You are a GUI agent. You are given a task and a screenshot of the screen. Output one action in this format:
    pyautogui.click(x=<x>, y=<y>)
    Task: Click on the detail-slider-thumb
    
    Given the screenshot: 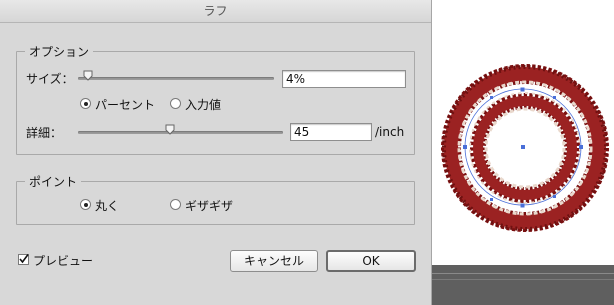 What is the action you would take?
    pyautogui.click(x=170, y=129)
    